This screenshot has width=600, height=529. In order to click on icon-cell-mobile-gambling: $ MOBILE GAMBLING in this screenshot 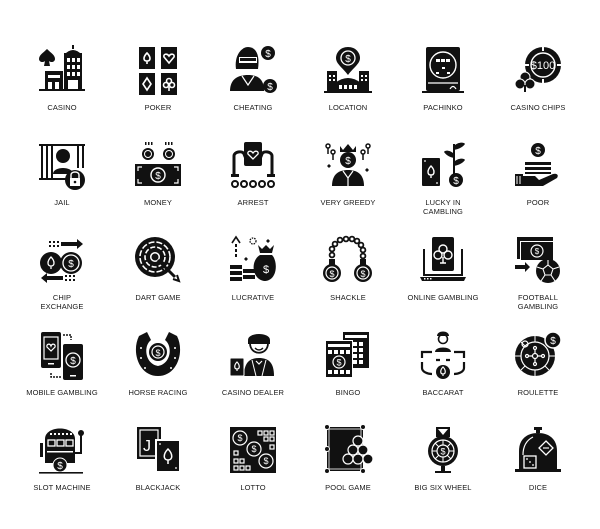, I will do `click(62, 367)`.